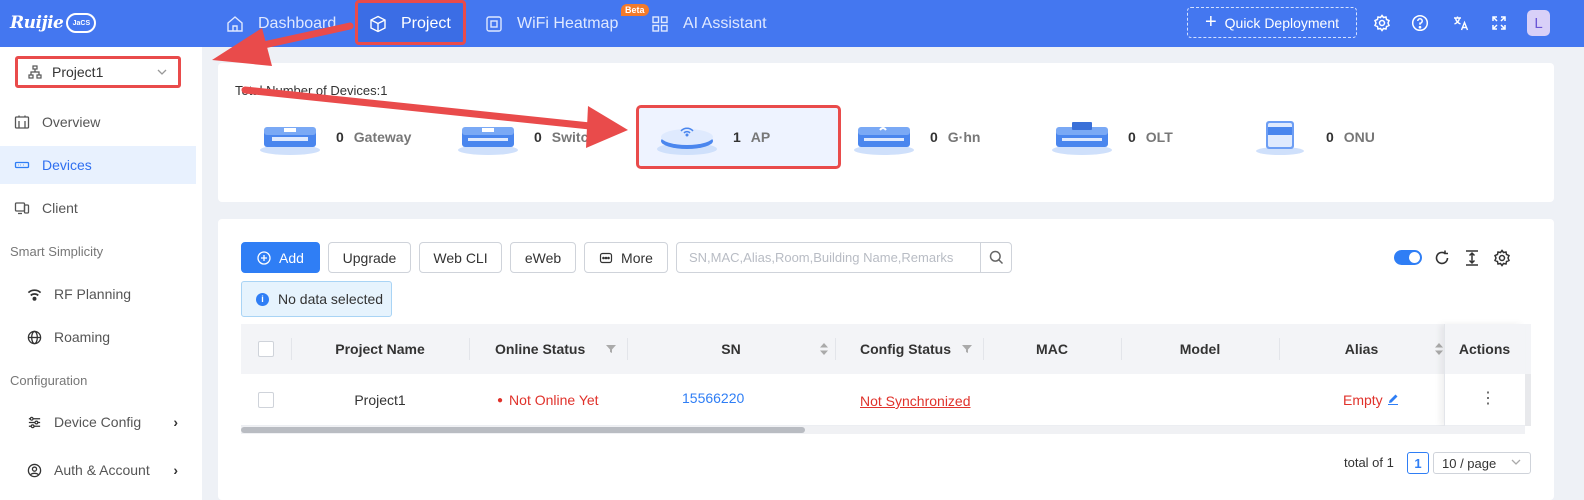 Image resolution: width=1584 pixels, height=500 pixels. Describe the element at coordinates (235, 23) in the screenshot. I see `home-icon` at that location.